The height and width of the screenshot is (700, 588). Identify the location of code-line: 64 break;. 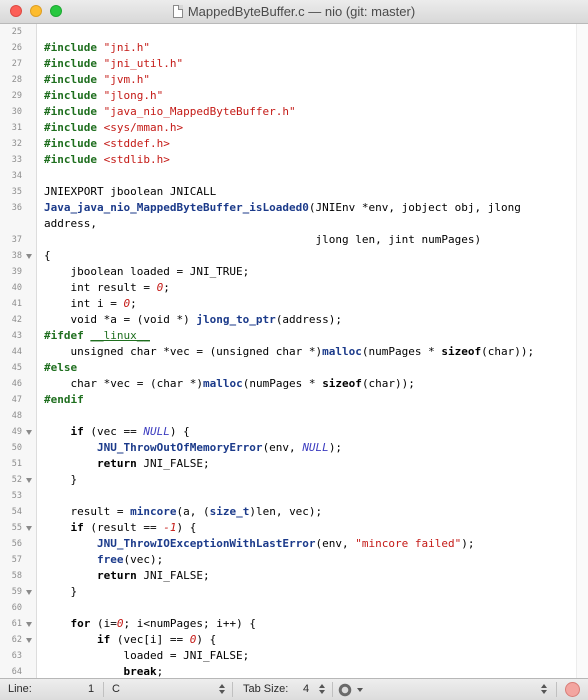
(294, 671).